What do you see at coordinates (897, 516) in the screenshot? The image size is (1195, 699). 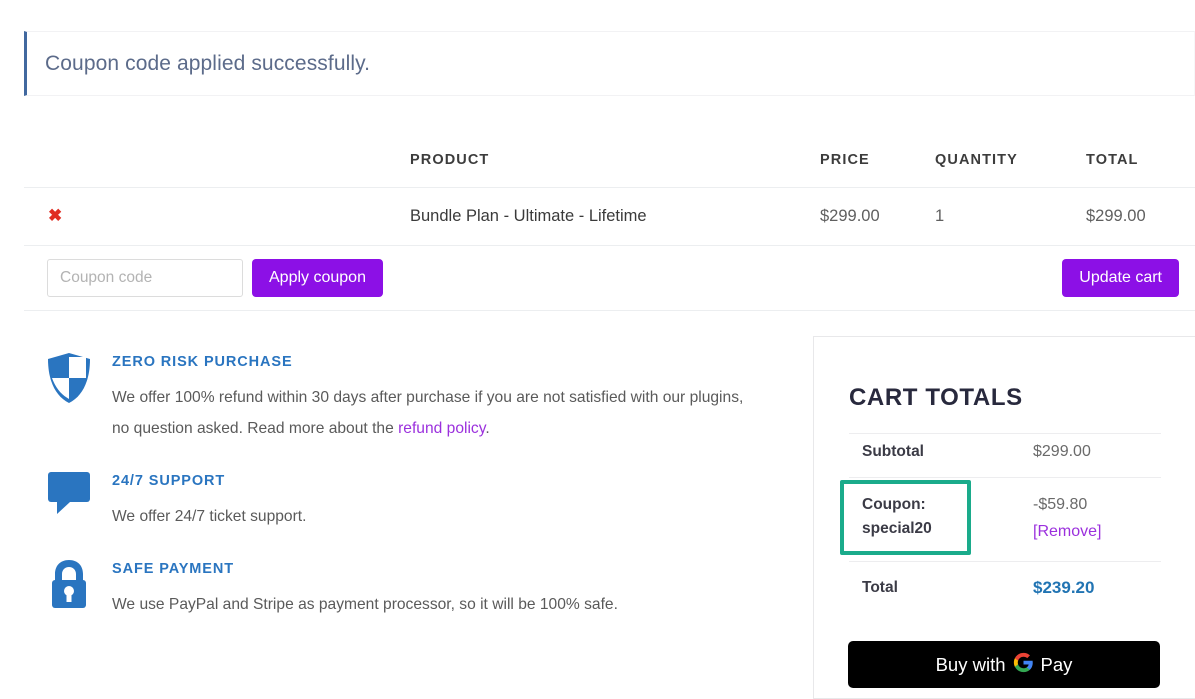 I see `coupon-label: Coupon: special20` at bounding box center [897, 516].